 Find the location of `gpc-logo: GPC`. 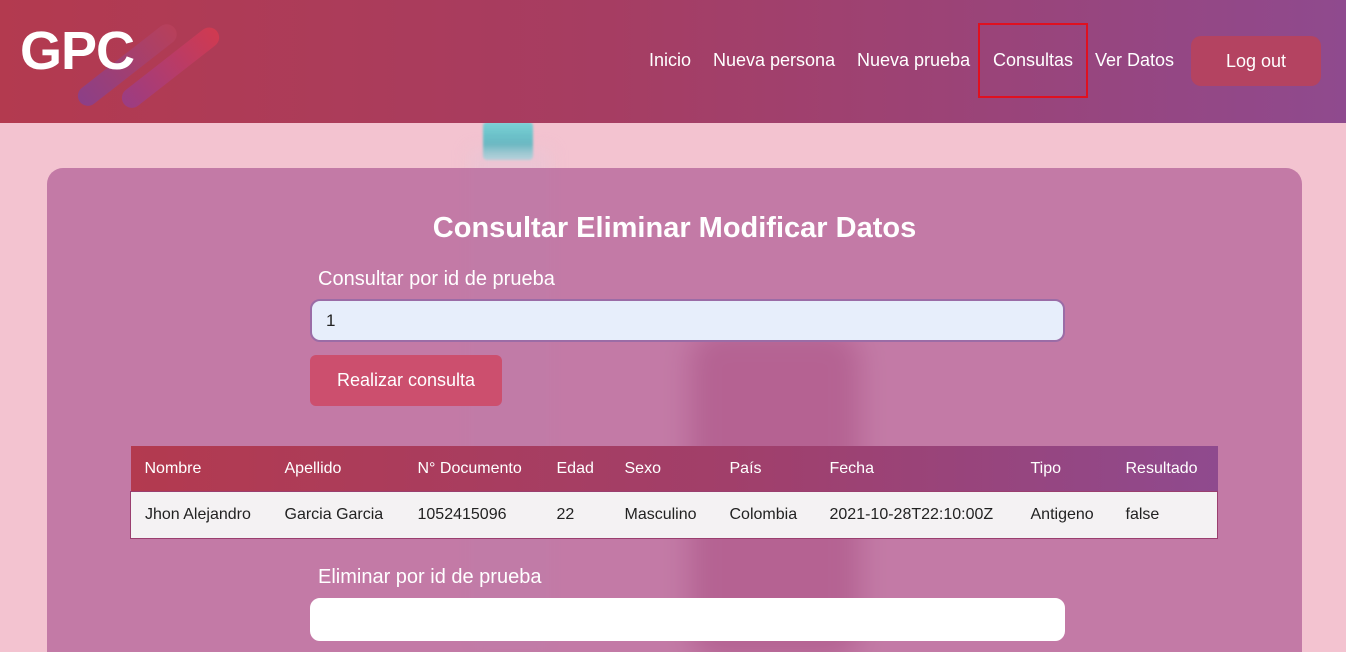

gpc-logo: GPC is located at coordinates (122, 66).